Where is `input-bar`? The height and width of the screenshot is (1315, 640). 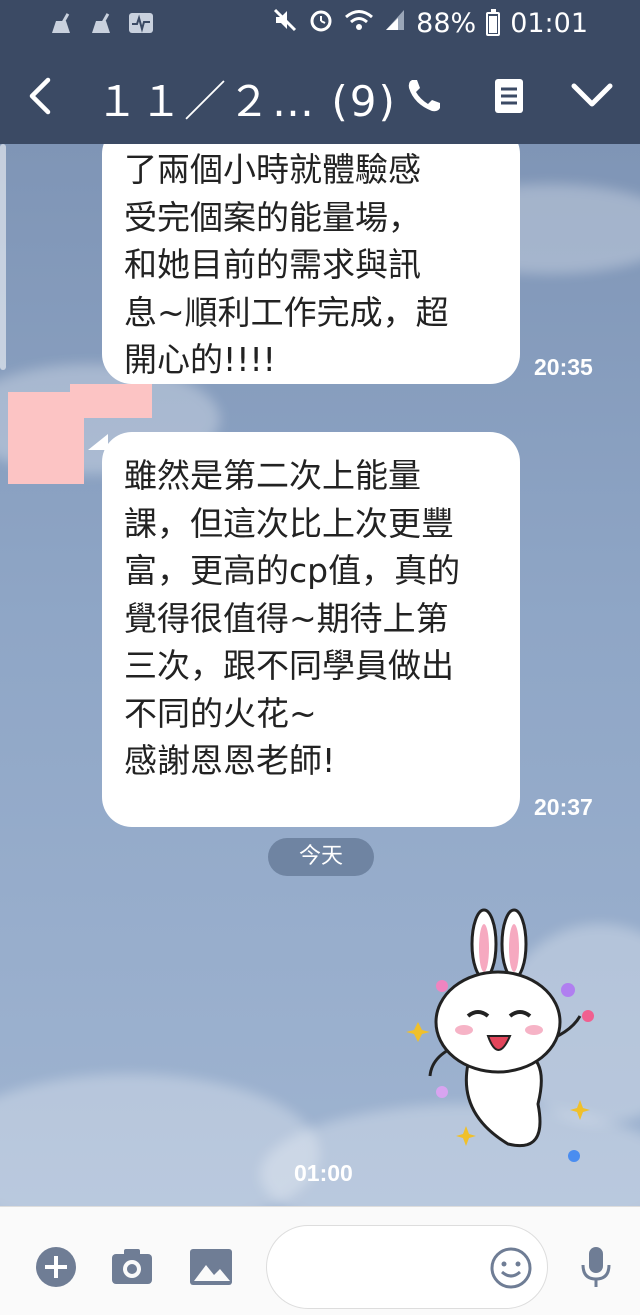
input-bar is located at coordinates (320, 1260).